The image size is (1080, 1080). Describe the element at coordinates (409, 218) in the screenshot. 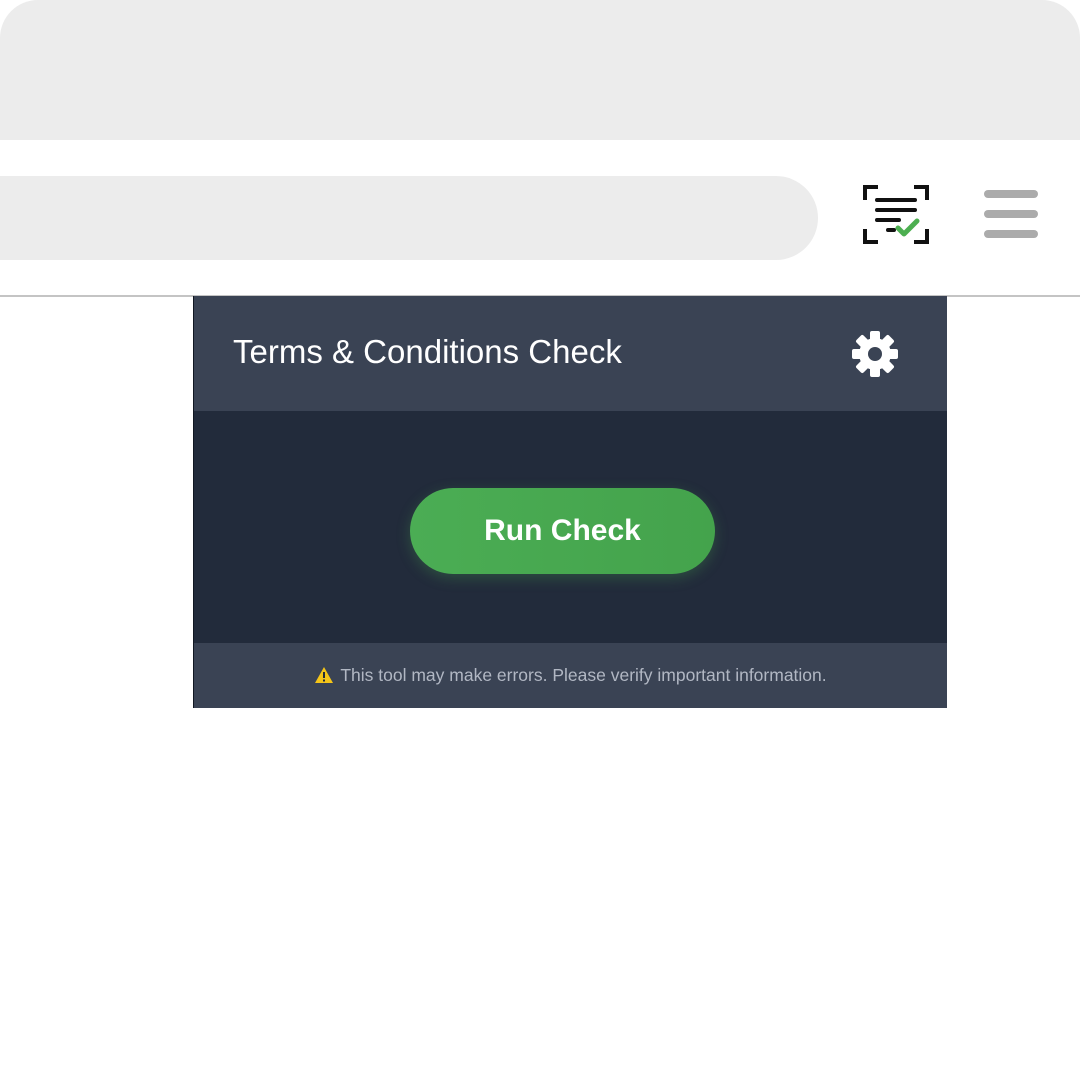

I see `address-bar` at that location.